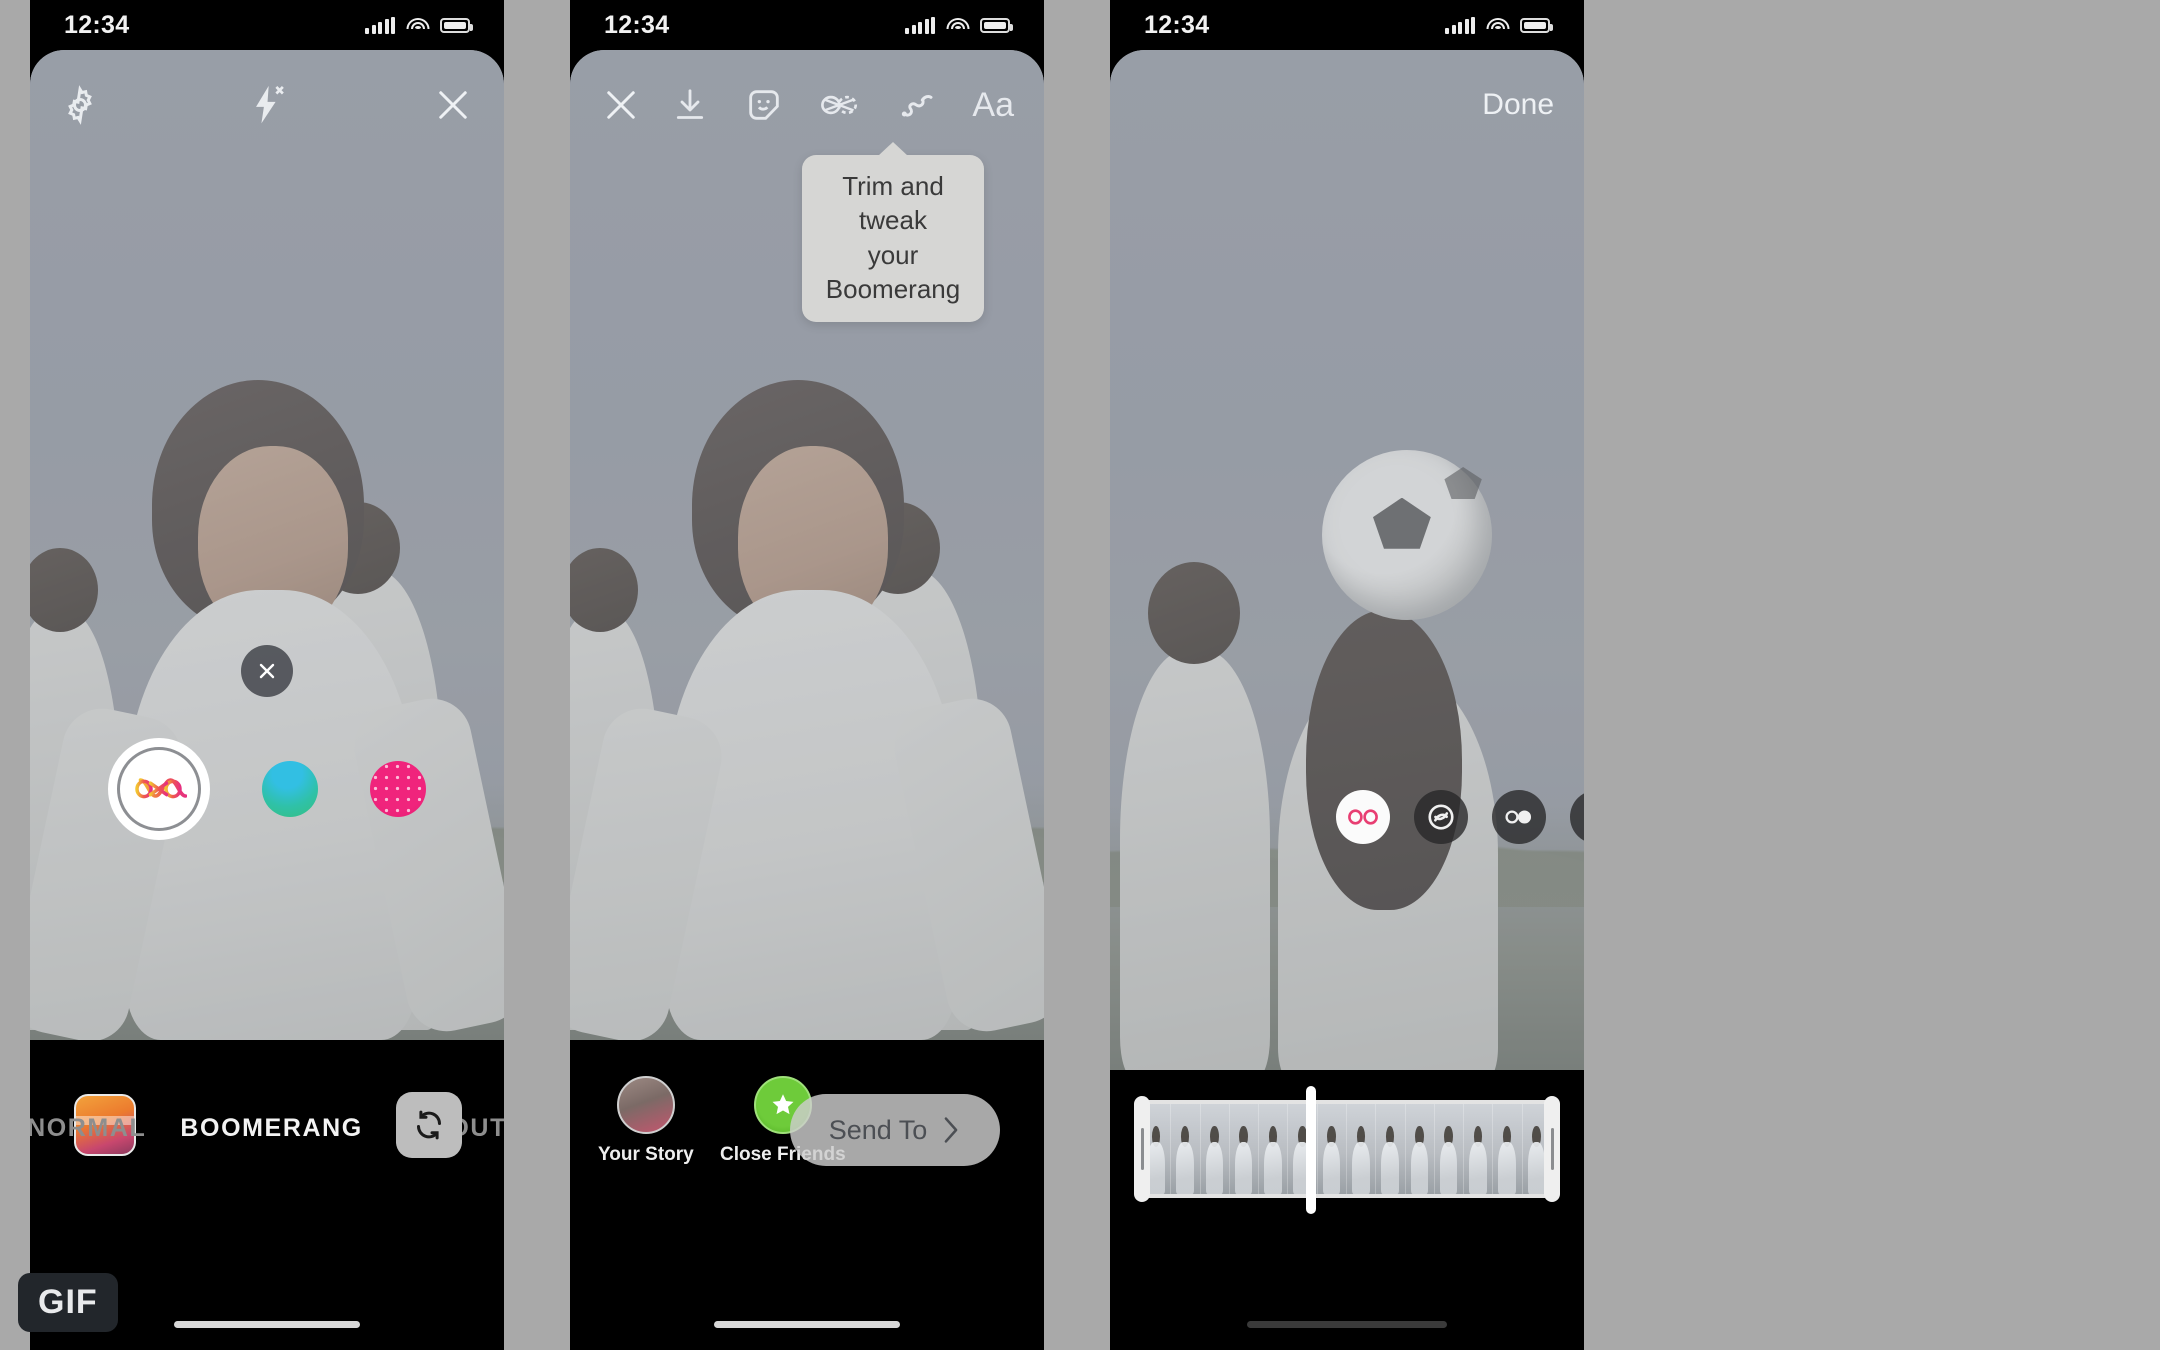 The height and width of the screenshot is (1350, 2160). Describe the element at coordinates (398, 789) in the screenshot. I see `filter-pink` at that location.